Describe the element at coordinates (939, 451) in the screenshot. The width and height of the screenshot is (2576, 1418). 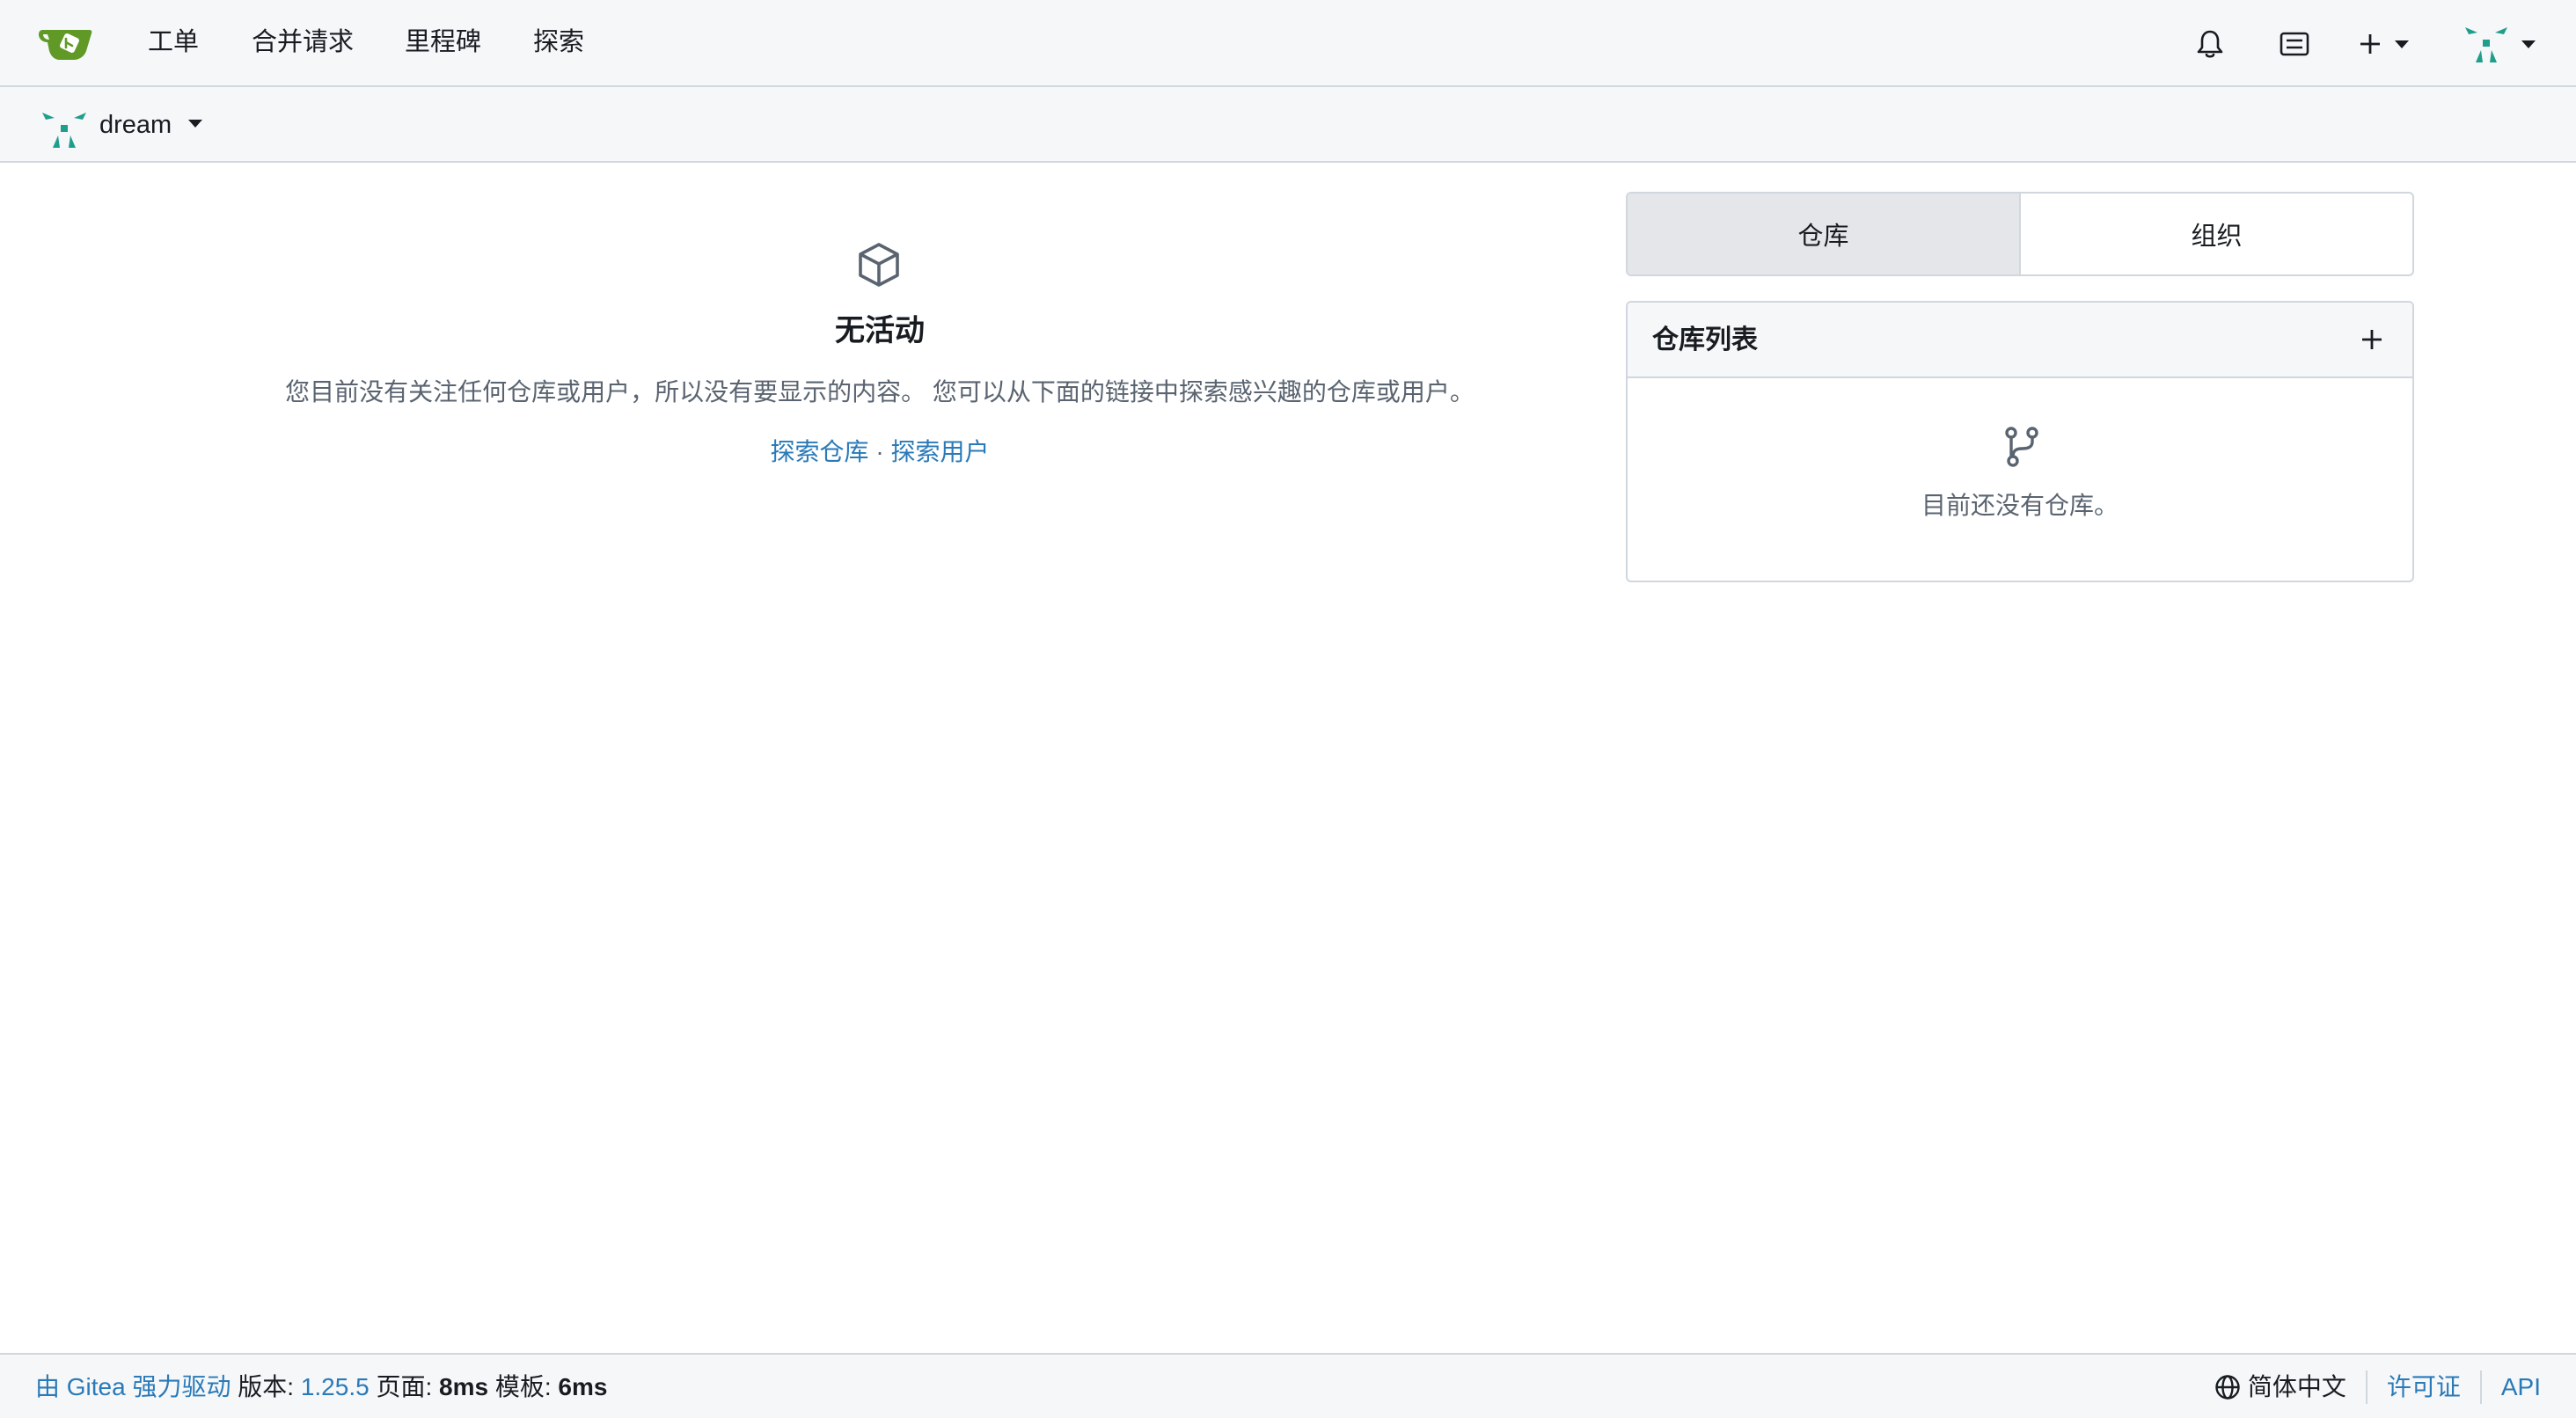
I see `explore-users-link: 探索用户` at that location.